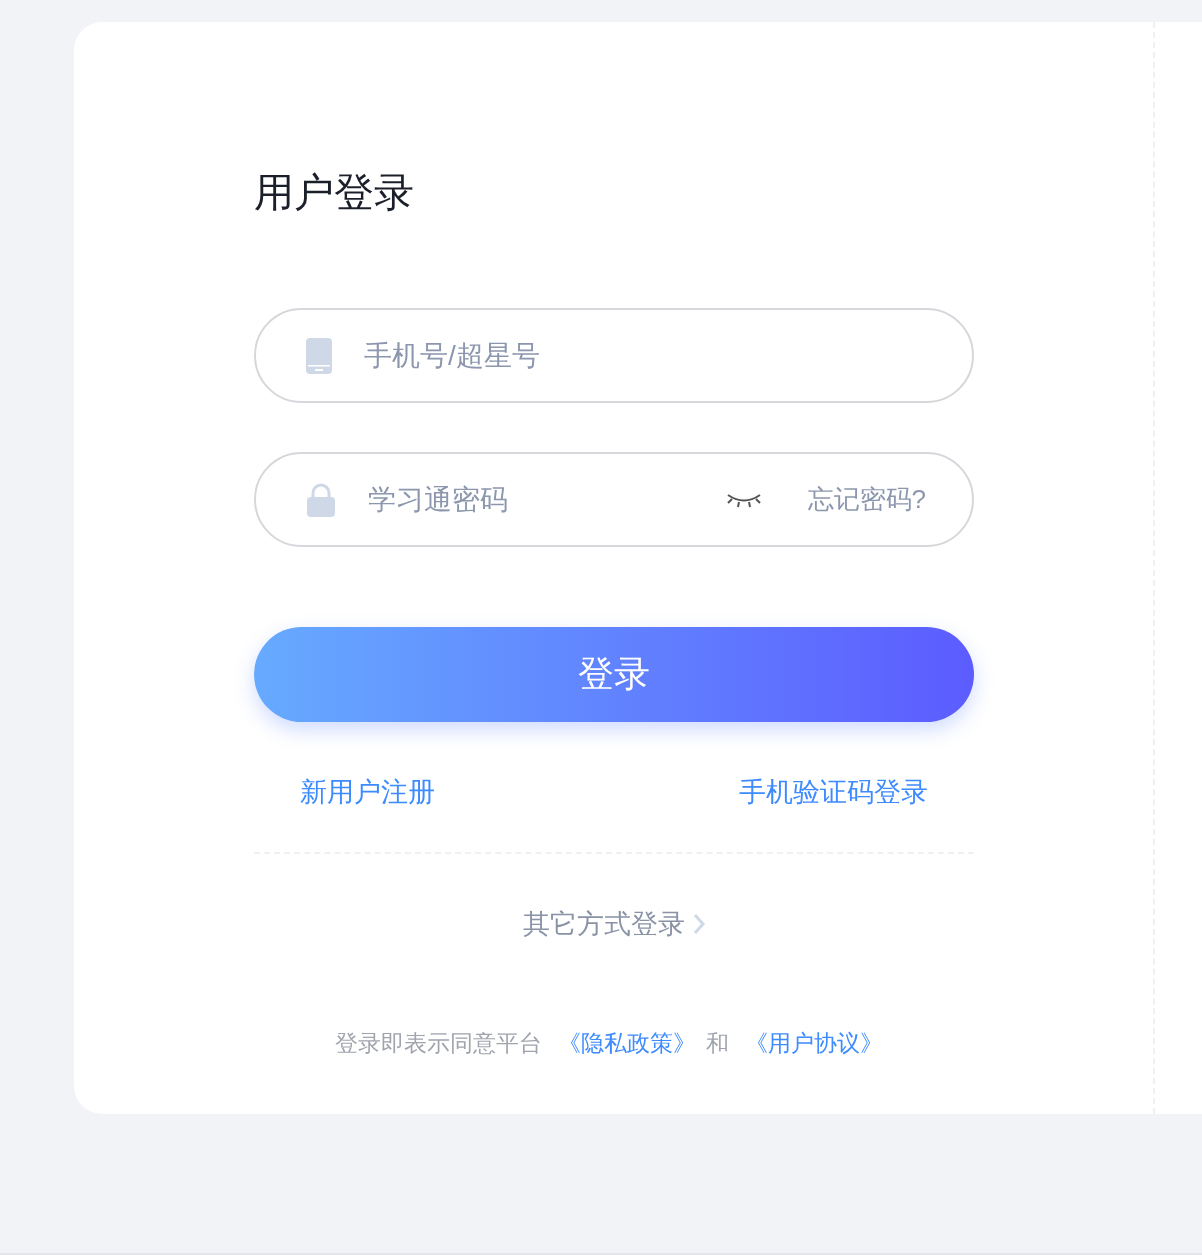 This screenshot has width=1202, height=1255. Describe the element at coordinates (814, 1043) in the screenshot. I see `user-agreement-link: 《用户协议》` at that location.